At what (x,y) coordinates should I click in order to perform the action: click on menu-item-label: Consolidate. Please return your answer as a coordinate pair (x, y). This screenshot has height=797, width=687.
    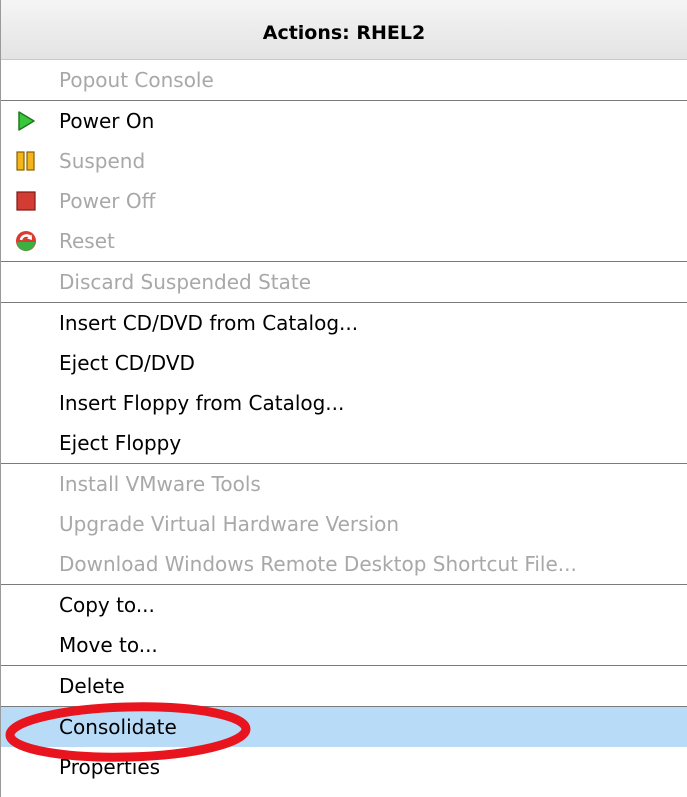
    Looking at the image, I should click on (118, 727).